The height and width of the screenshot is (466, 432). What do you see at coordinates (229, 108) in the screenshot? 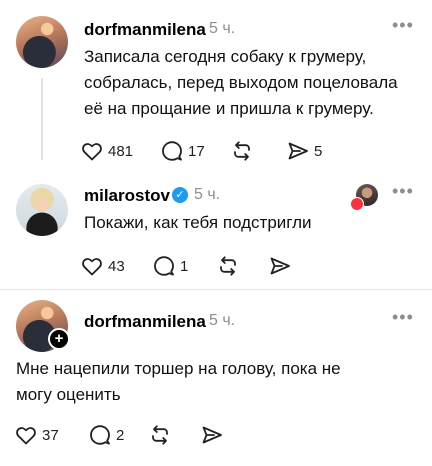
I see `post-text-line: её на прощание и пришла к грумеру.` at bounding box center [229, 108].